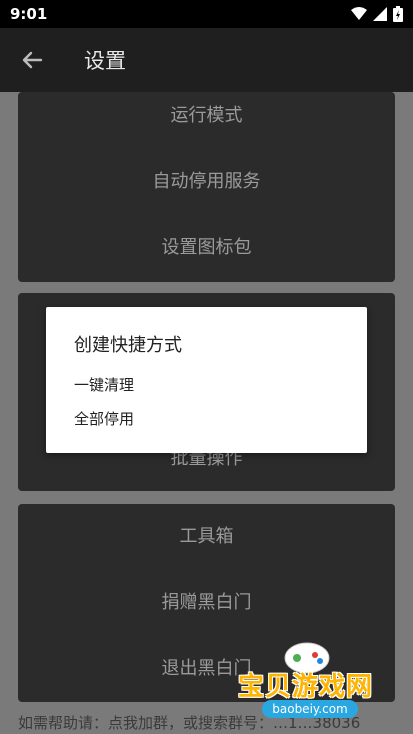 The image size is (413, 734). I want to click on watermark: 宝贝游戏网 baobeiy.com, so click(312, 681).